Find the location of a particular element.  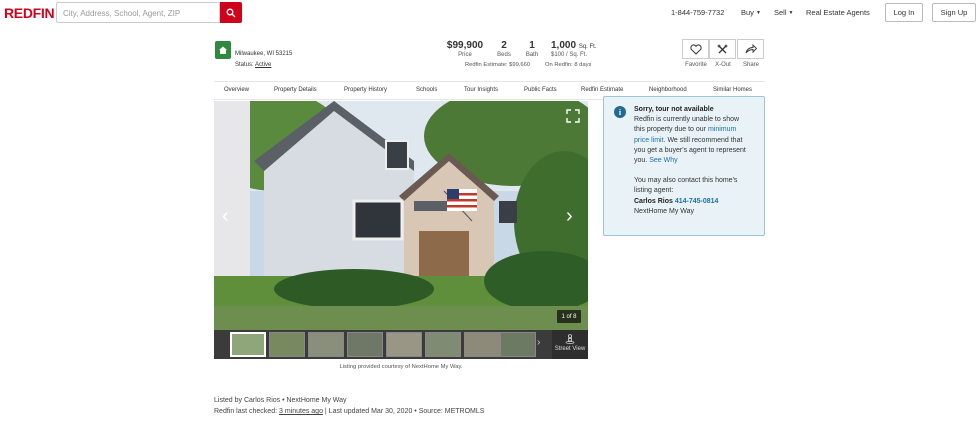

agent-name: Carlos Rios is located at coordinates (653, 201).